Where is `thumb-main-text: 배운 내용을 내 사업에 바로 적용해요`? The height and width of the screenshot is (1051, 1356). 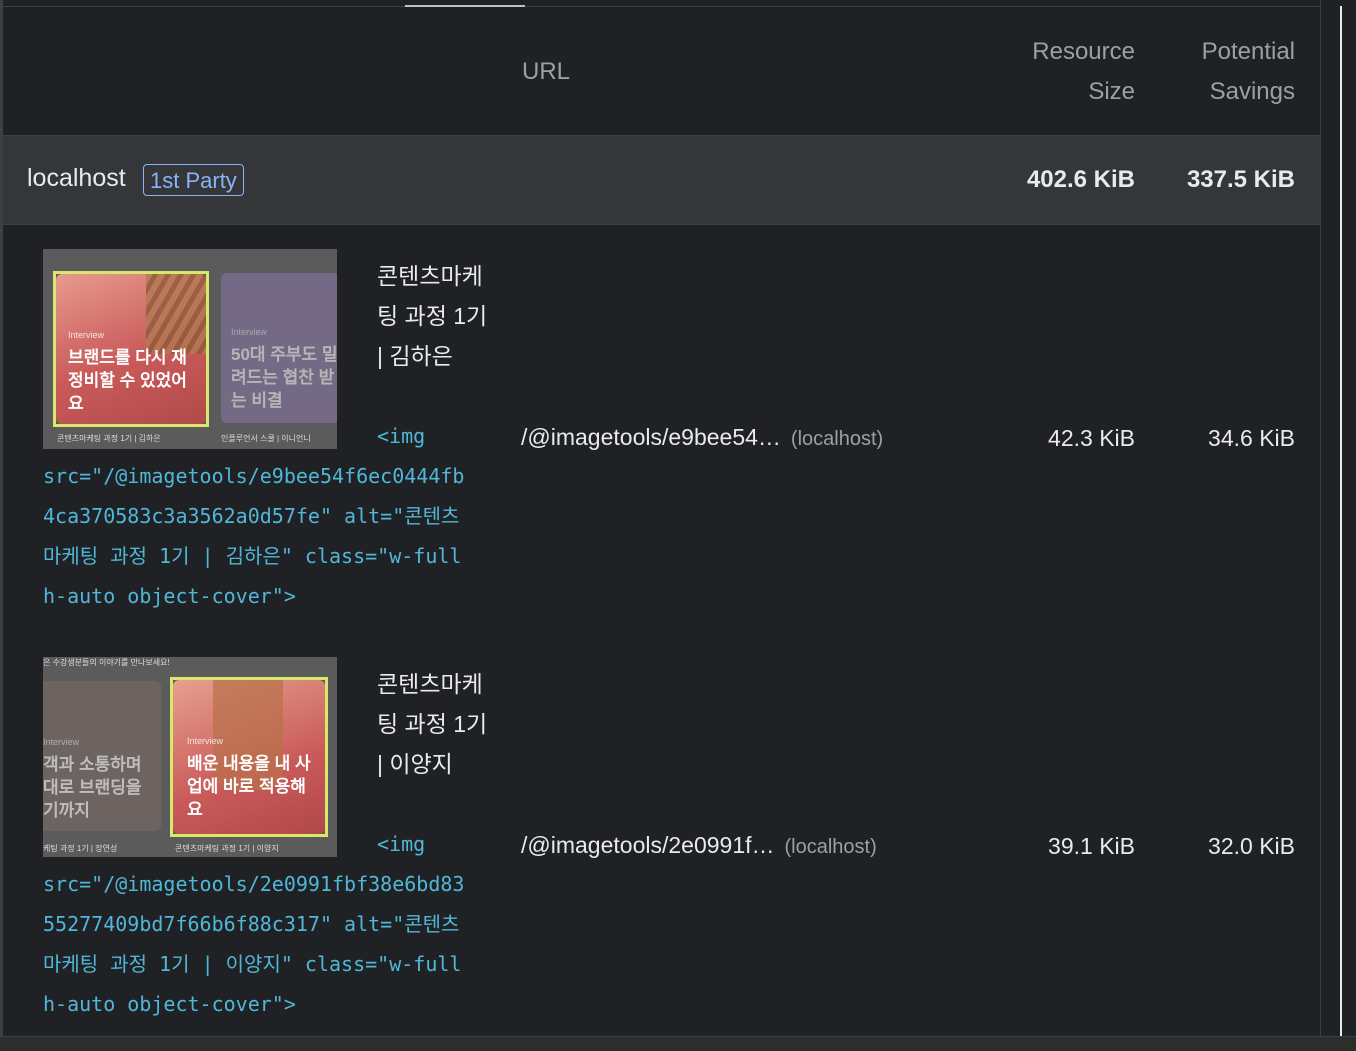
thumb-main-text: 배운 내용을 내 사업에 바로 적용해요 is located at coordinates (249, 786).